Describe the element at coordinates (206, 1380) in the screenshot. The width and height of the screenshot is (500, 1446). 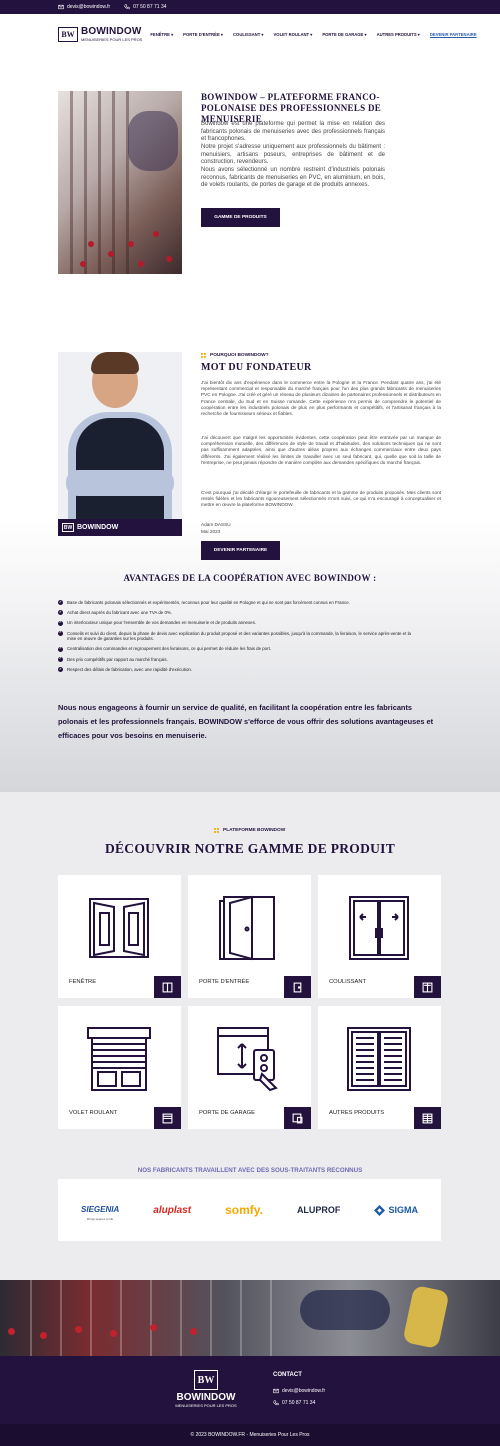
I see `footer-logo-mark: BW` at that location.